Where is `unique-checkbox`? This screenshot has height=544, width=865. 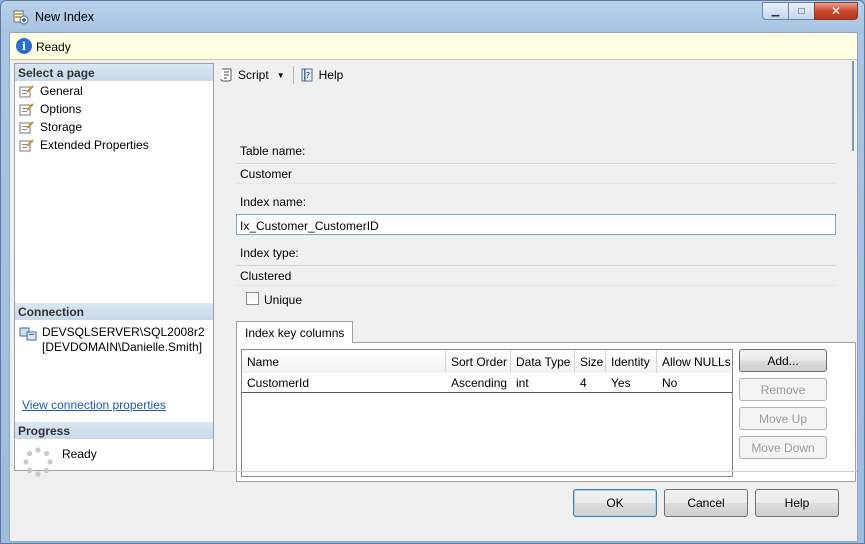 unique-checkbox is located at coordinates (252, 298).